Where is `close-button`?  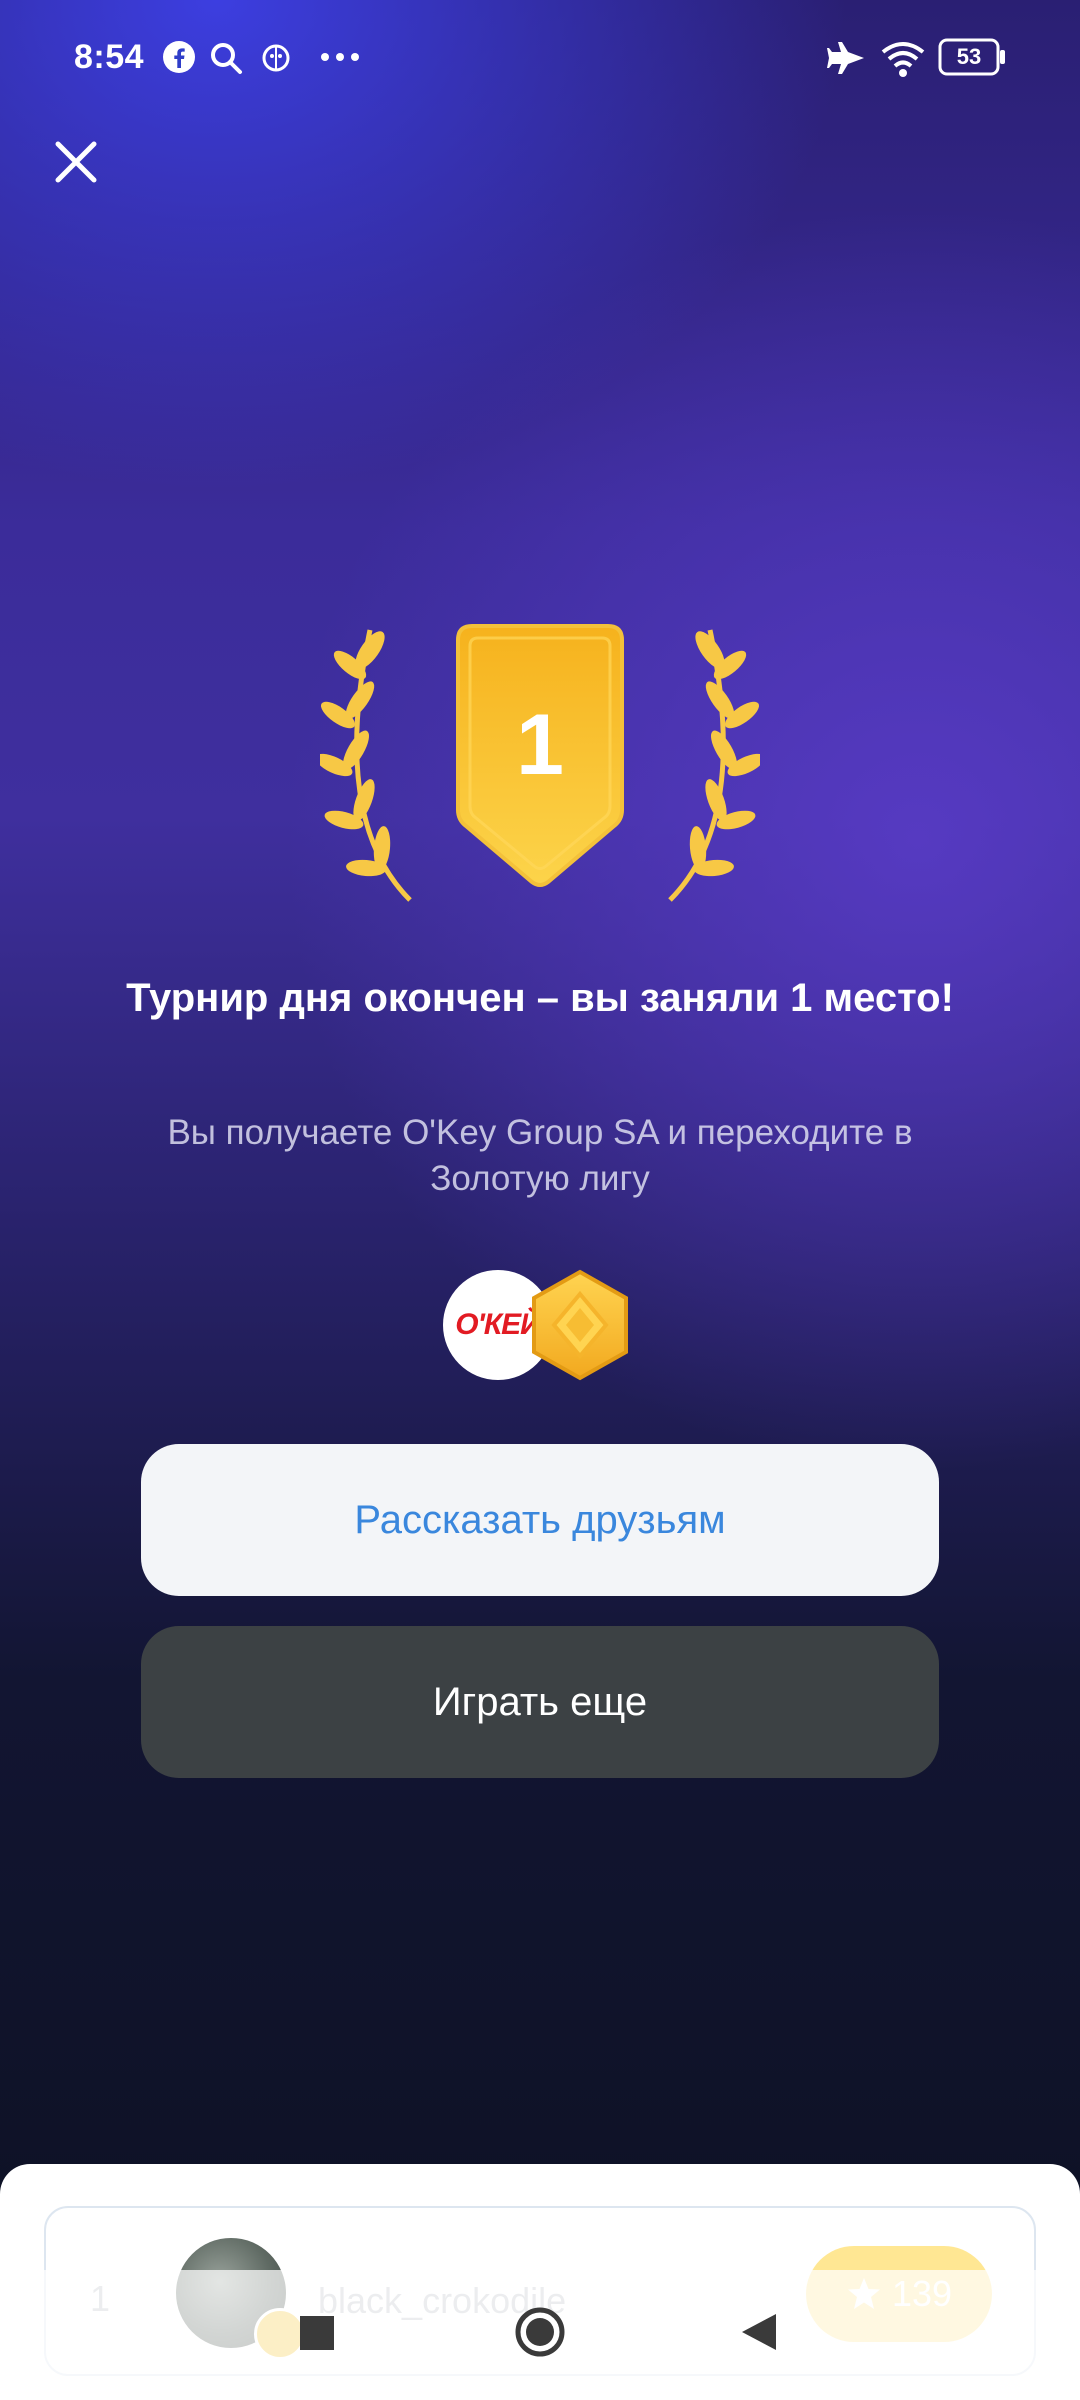 close-button is located at coordinates (76, 162).